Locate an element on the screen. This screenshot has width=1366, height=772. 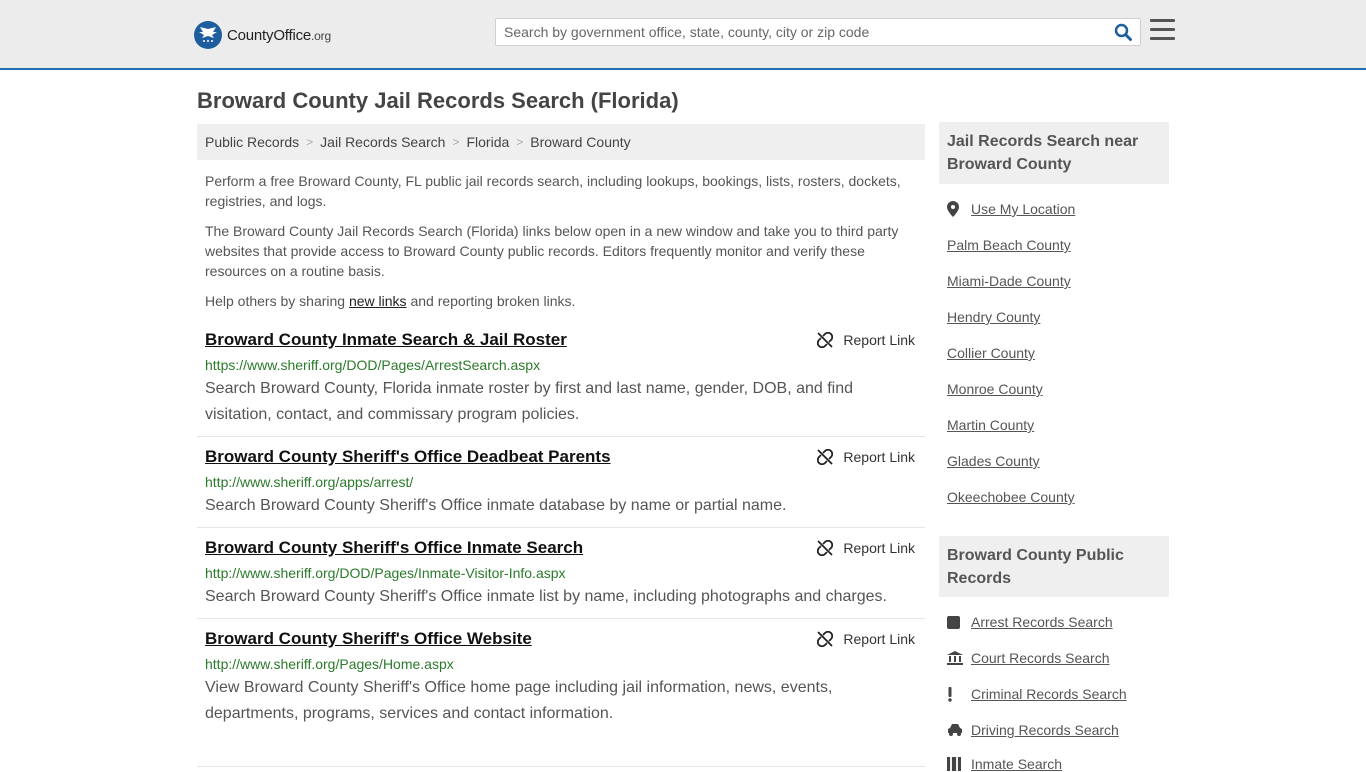
logo-main: CountyOffice is located at coordinates (269, 35).